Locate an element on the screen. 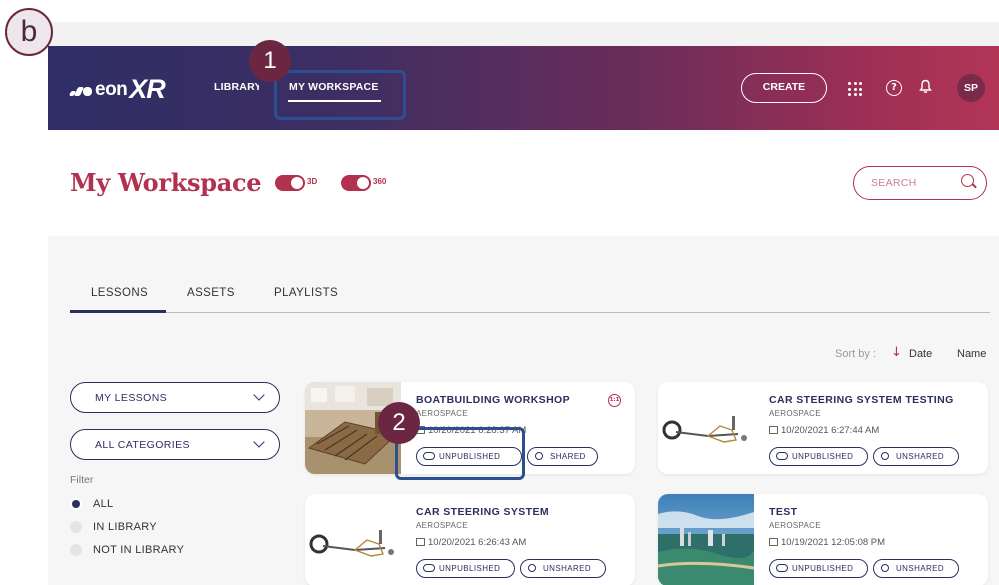  search-icon is located at coordinates (967, 180).